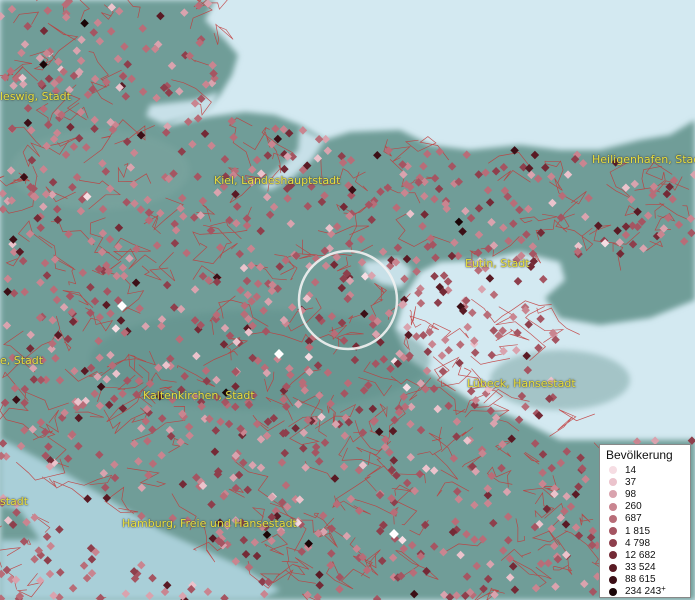  Describe the element at coordinates (646, 470) in the screenshot. I see `legend-entry: 14` at that location.